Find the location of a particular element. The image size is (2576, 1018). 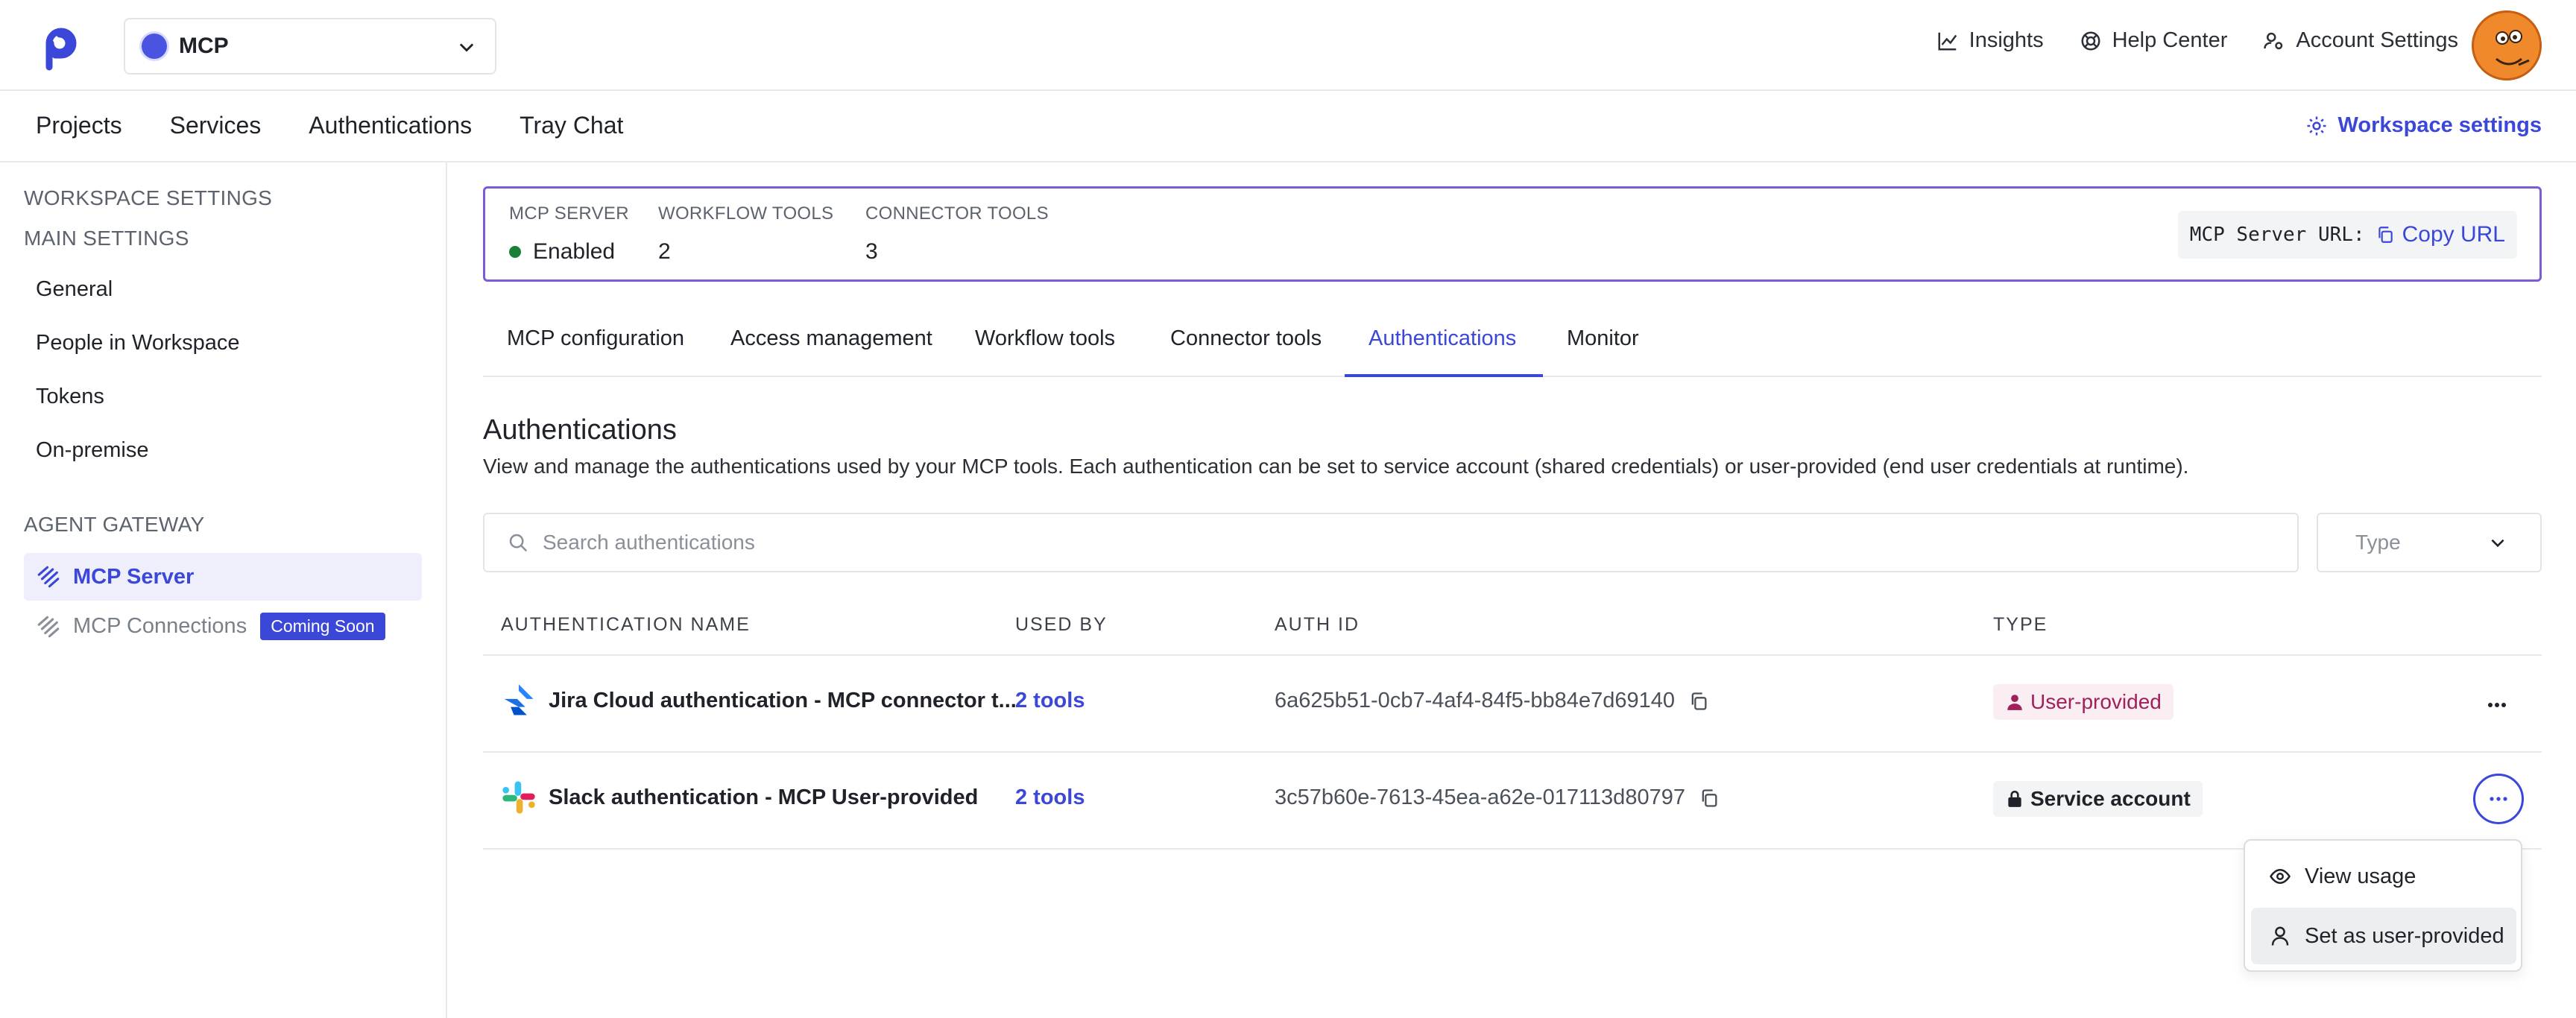

workspace-color-dot is located at coordinates (154, 47).